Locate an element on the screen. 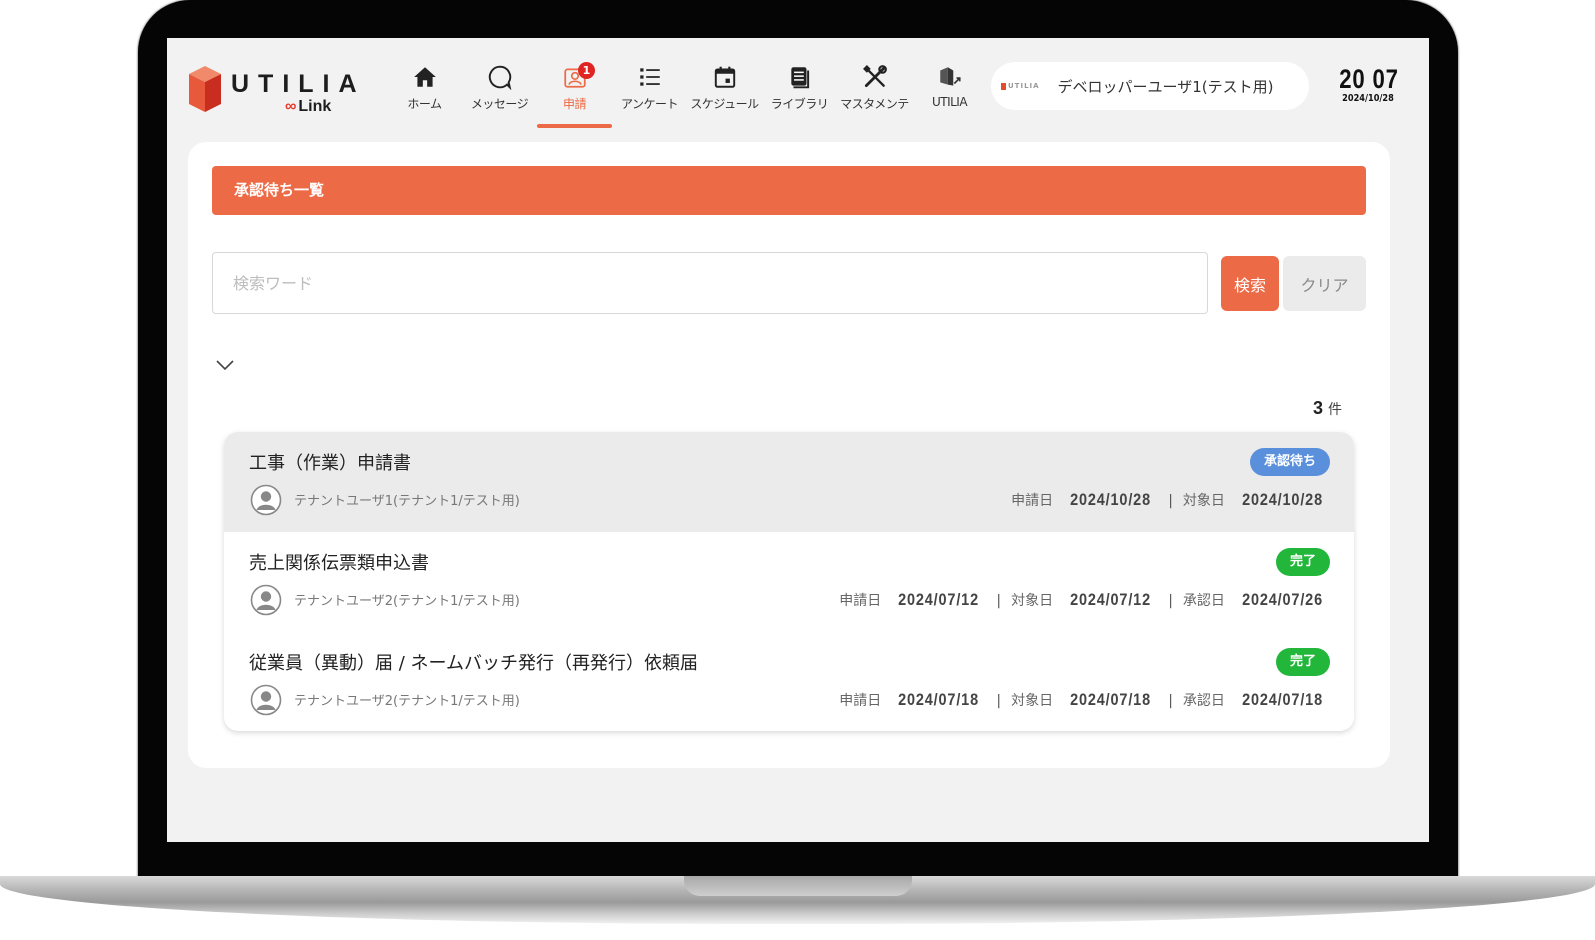 The height and width of the screenshot is (940, 1595). application-title: 工事（作業）申請書 is located at coordinates (330, 463).